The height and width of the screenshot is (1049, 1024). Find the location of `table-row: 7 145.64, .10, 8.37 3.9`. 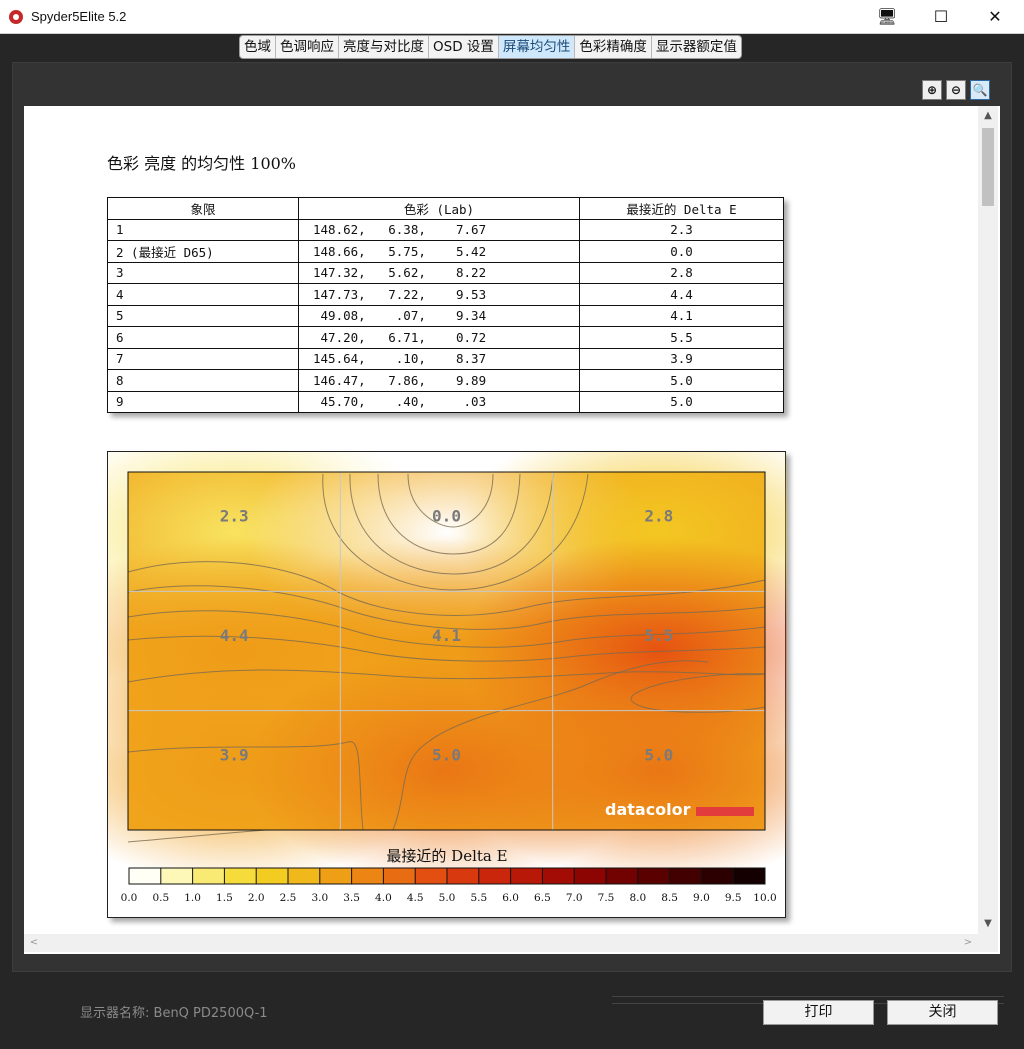

table-row: 7 145.64, .10, 8.37 3.9 is located at coordinates (445, 358).